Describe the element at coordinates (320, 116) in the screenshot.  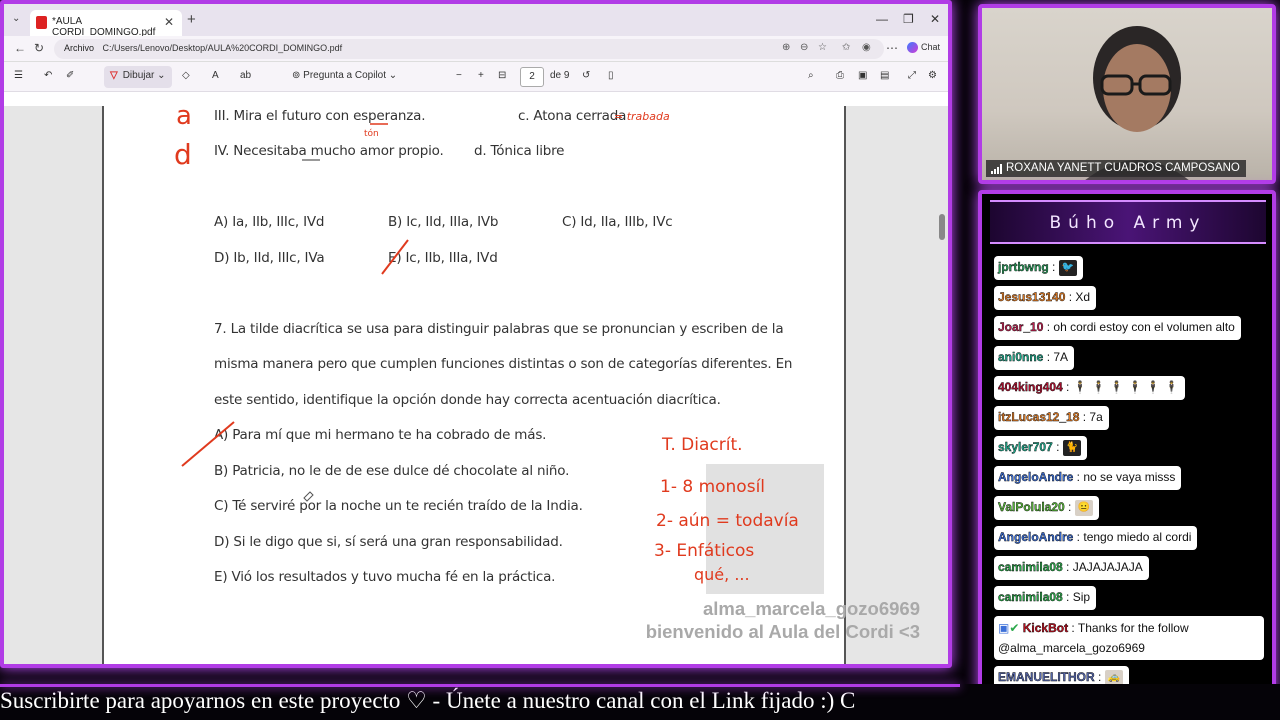
I see `item-iii: III. Mira el futuro con esperanza.` at that location.